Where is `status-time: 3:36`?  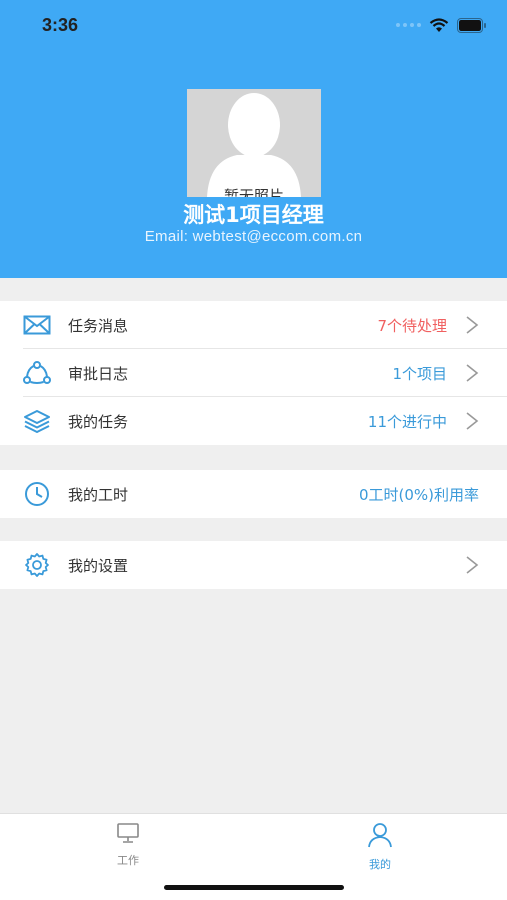 status-time: 3:36 is located at coordinates (60, 25).